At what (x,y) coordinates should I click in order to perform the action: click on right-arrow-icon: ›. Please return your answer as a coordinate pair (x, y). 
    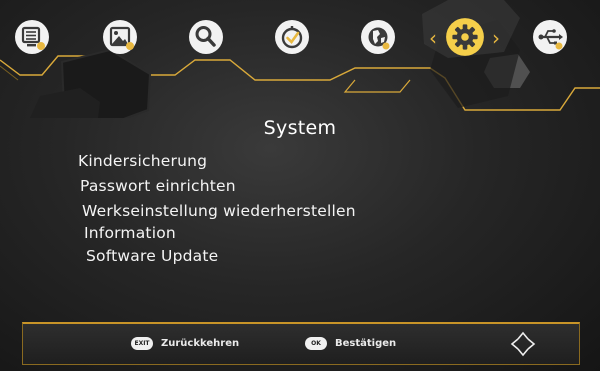
    Looking at the image, I should click on (496, 38).